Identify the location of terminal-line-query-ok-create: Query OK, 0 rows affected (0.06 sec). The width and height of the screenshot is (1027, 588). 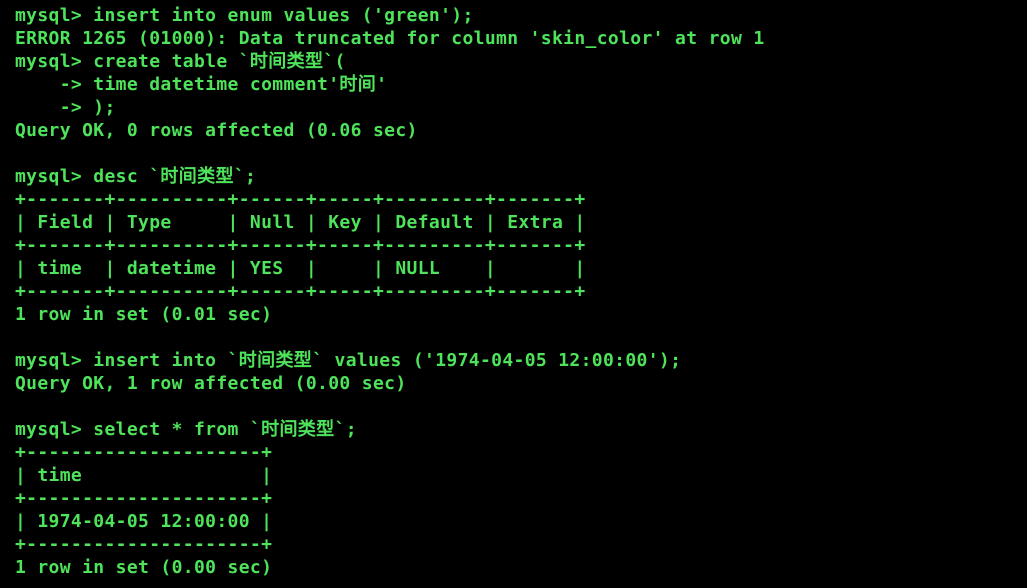
(216, 130).